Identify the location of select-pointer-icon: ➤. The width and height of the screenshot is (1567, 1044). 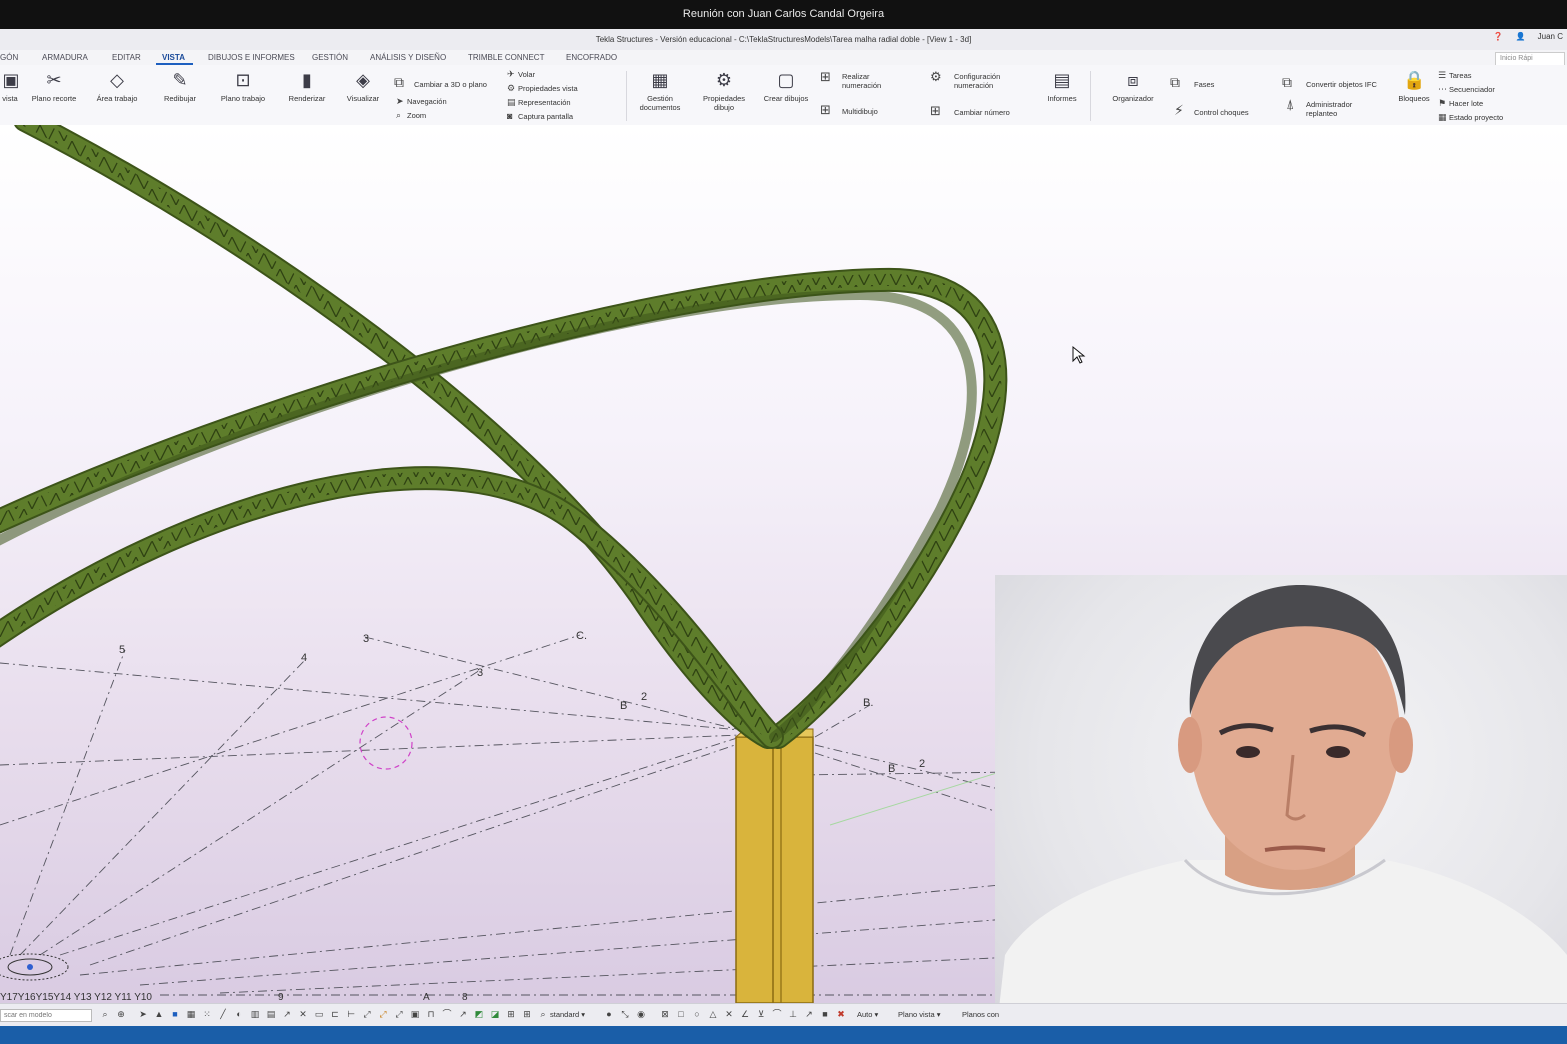
(143, 1014).